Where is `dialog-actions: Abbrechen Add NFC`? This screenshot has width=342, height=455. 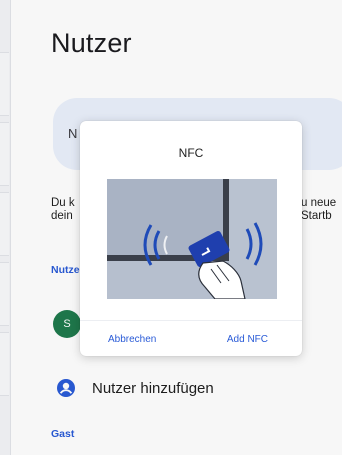
dialog-actions: Abbrechen Add NFC is located at coordinates (191, 338).